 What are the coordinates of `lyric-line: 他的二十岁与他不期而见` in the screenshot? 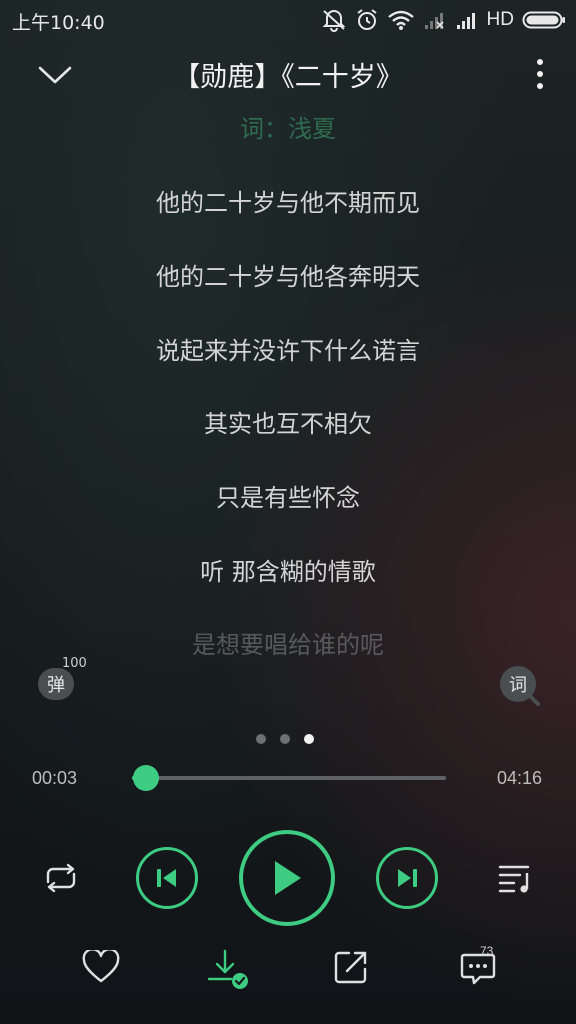 It's located at (288, 203).